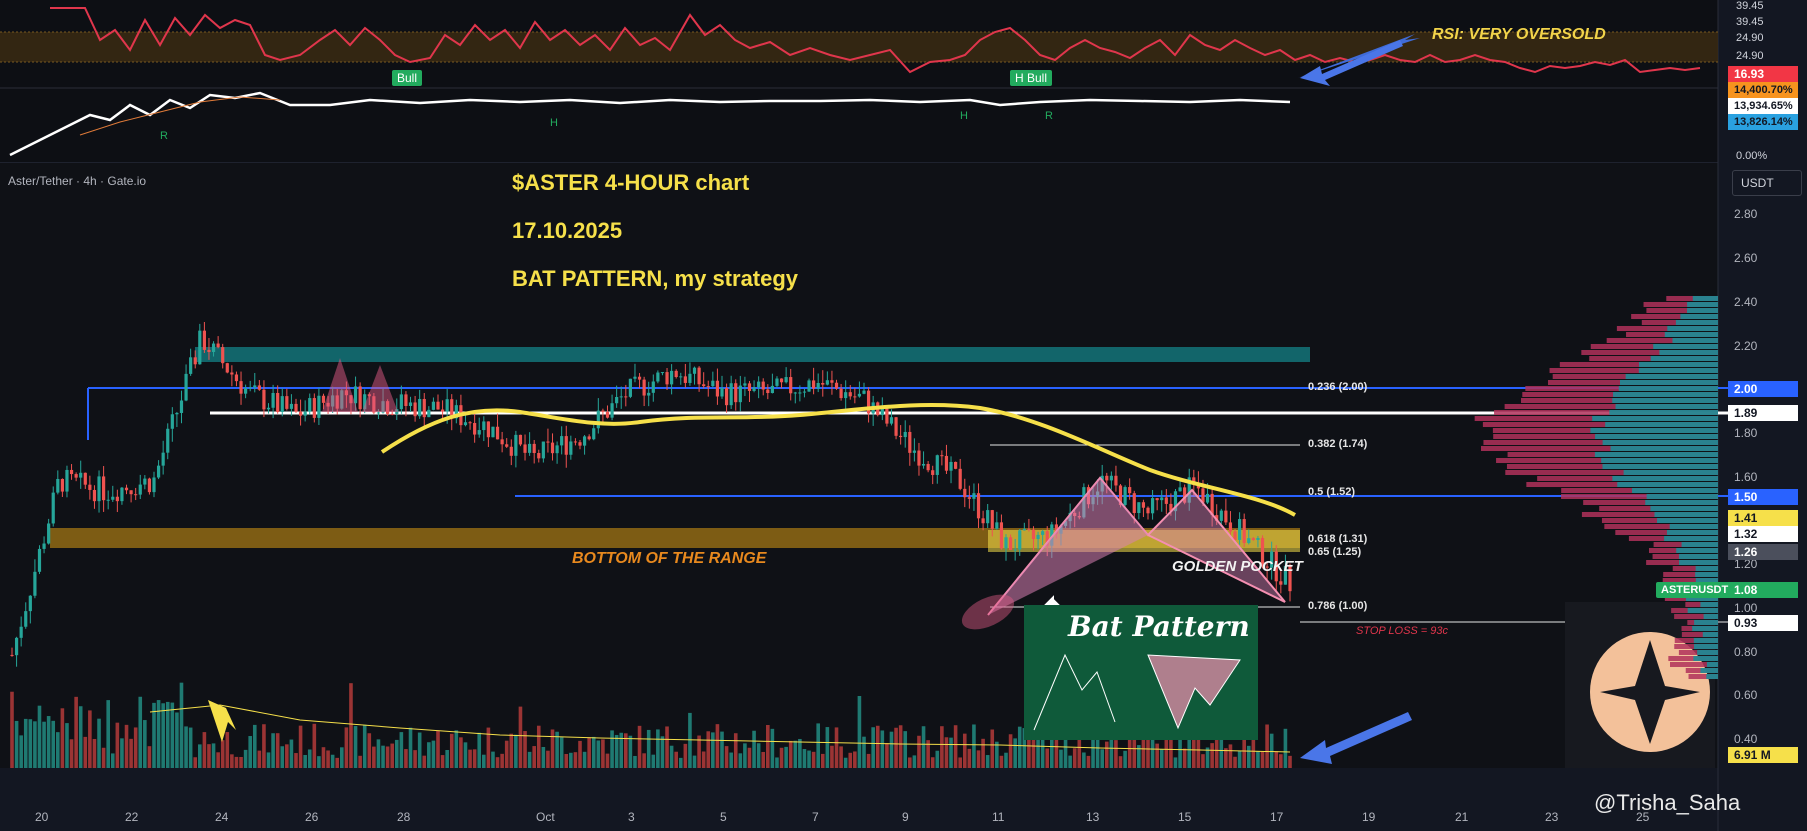 Image resolution: width=1807 pixels, height=831 pixels. Describe the element at coordinates (1746, 258) in the screenshot. I see `price-tick: 2.60` at that location.